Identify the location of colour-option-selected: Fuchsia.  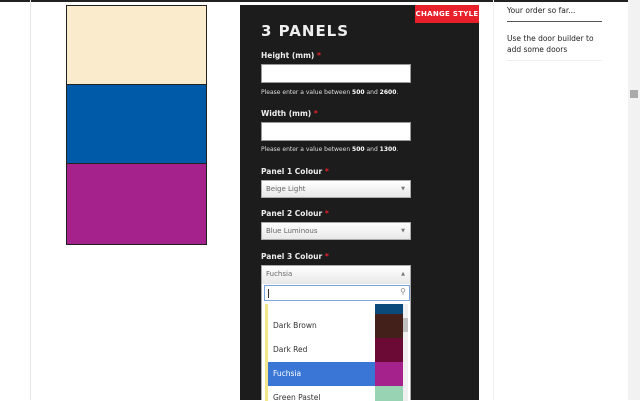
(321, 374).